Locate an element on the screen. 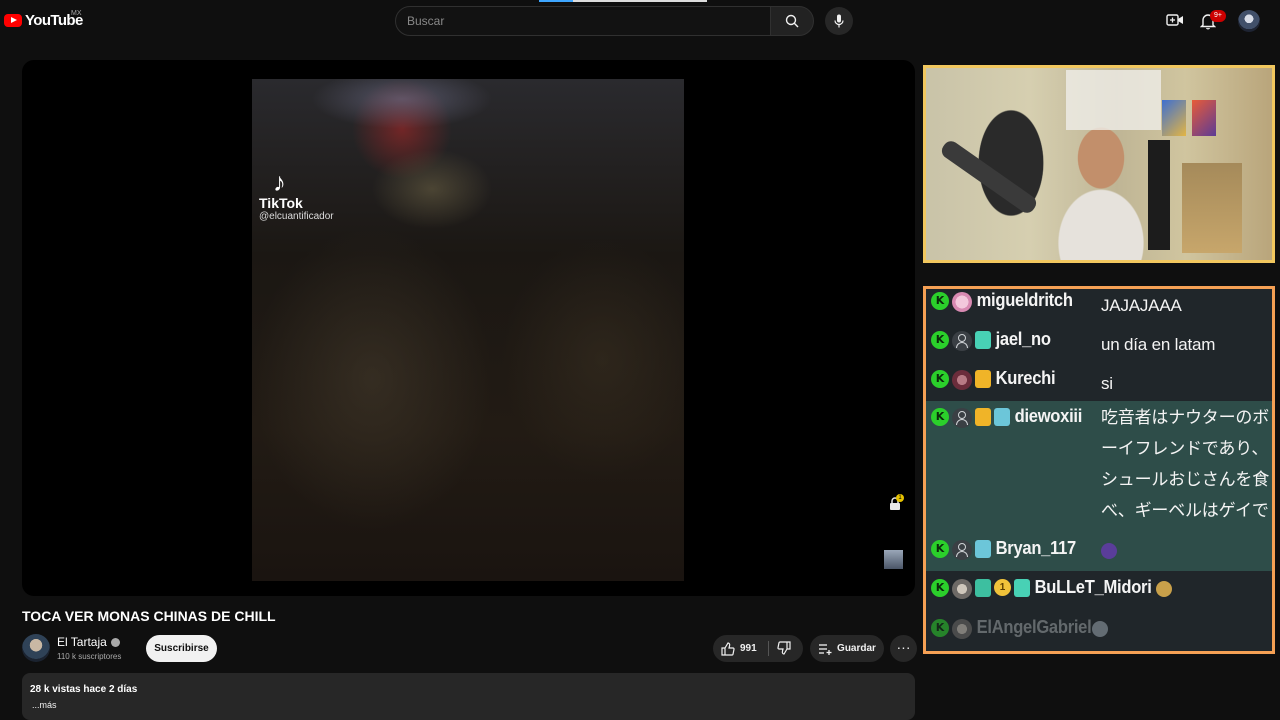  youtube-logo: YouTube MX is located at coordinates (43, 19).